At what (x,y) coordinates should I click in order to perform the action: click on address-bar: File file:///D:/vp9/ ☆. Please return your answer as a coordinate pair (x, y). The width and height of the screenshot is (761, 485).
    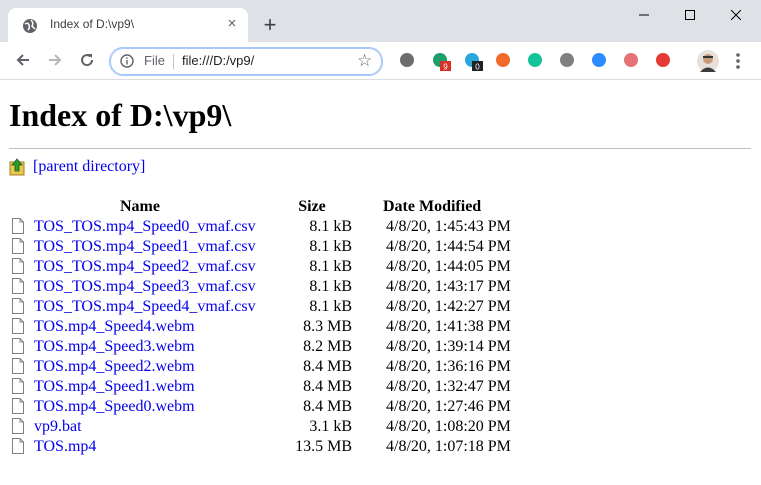
    Looking at the image, I should click on (246, 61).